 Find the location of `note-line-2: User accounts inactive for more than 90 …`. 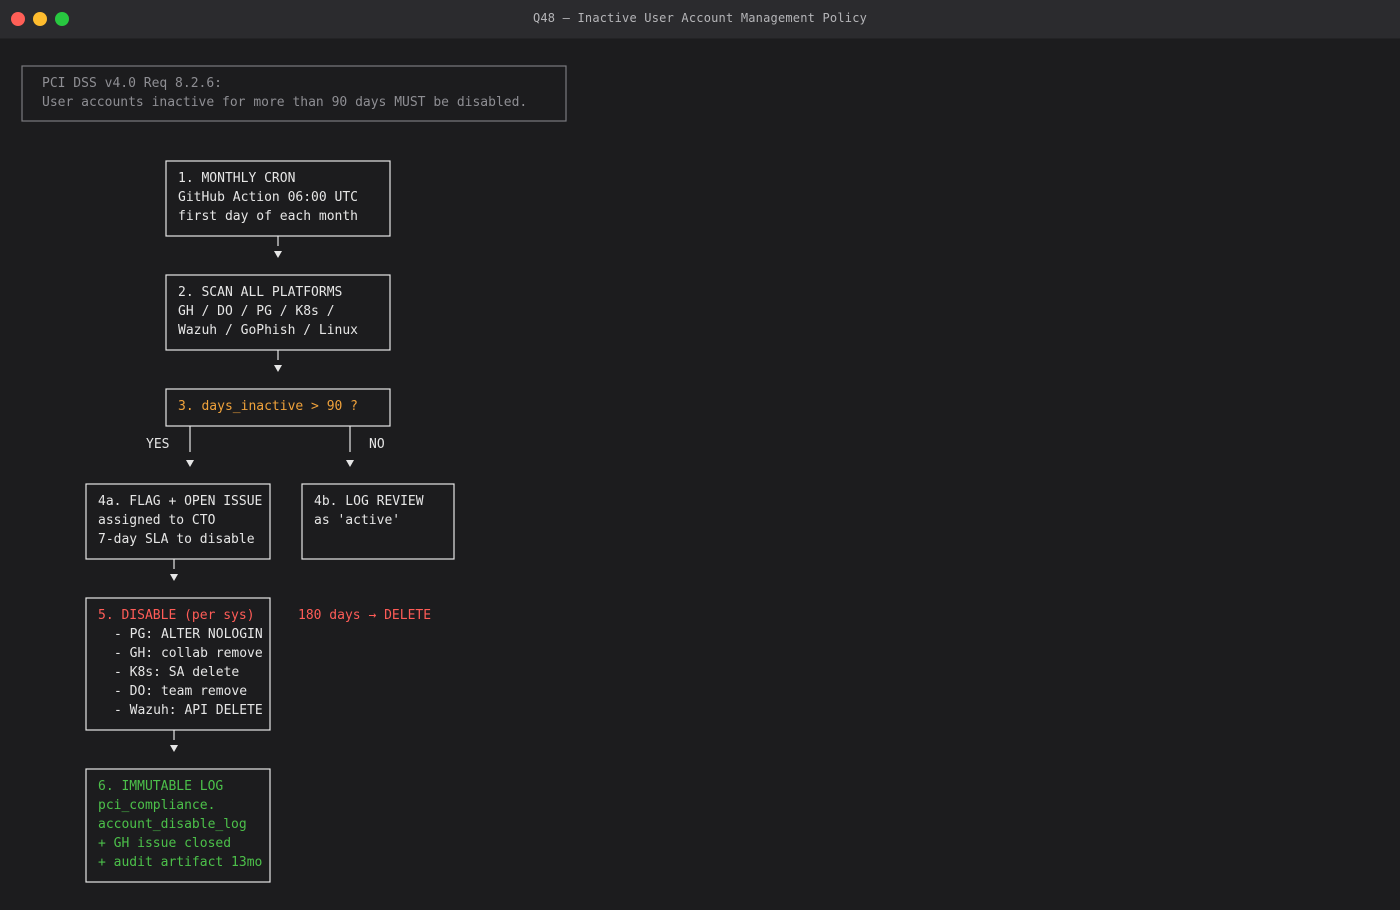

note-line-2: User accounts inactive for more than 90 … is located at coordinates (285, 102).